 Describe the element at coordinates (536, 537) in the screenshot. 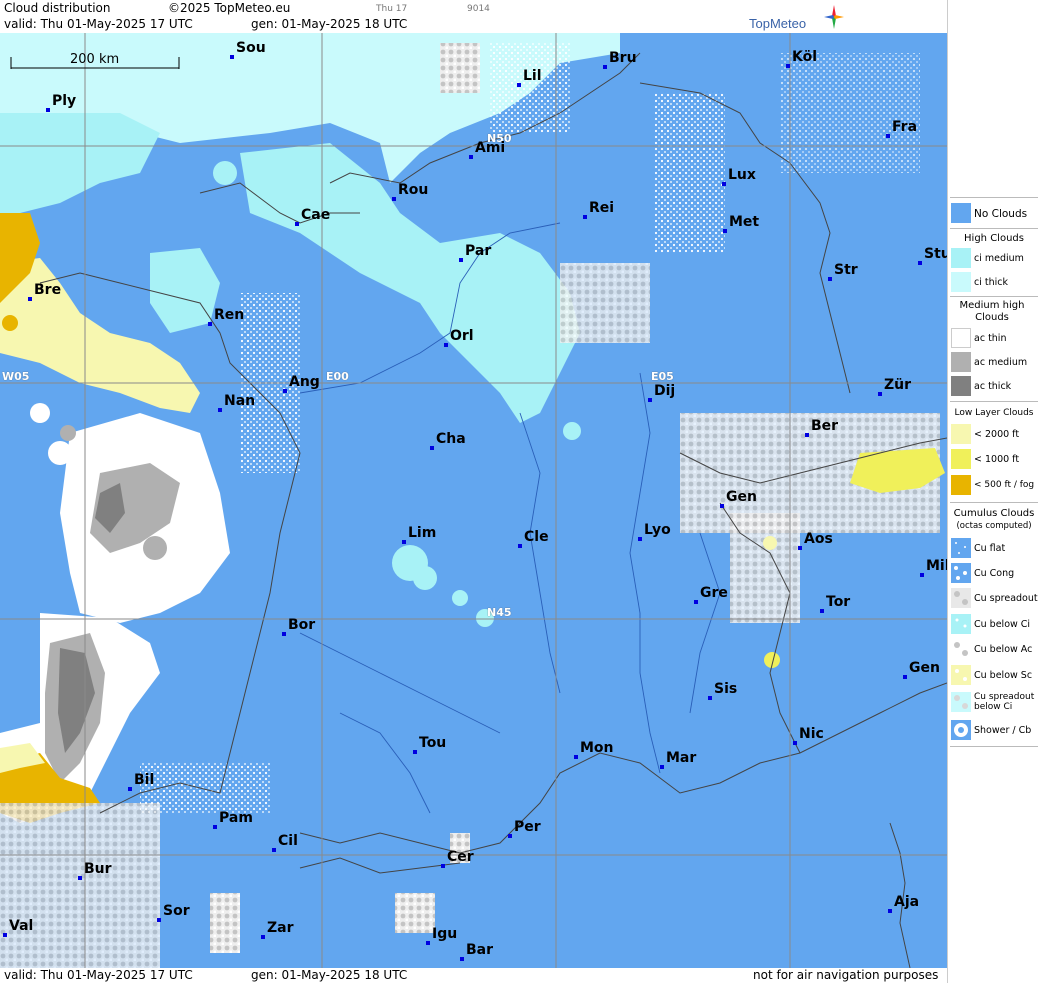

I see `city-label: Cle` at that location.